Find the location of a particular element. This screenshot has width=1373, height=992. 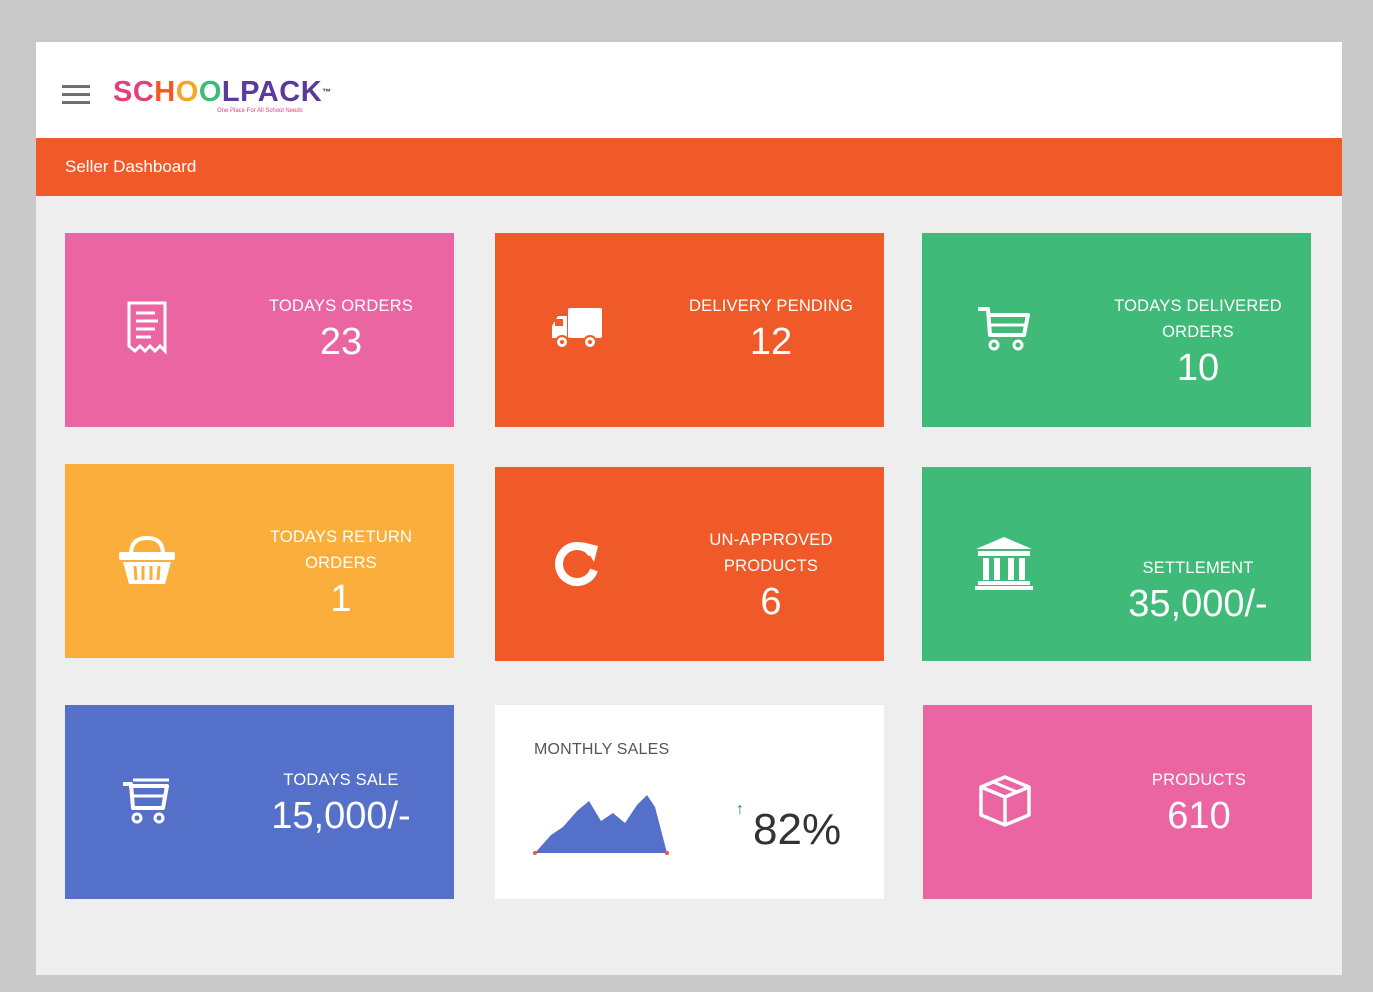

receipt-icon is located at coordinates (147, 329).